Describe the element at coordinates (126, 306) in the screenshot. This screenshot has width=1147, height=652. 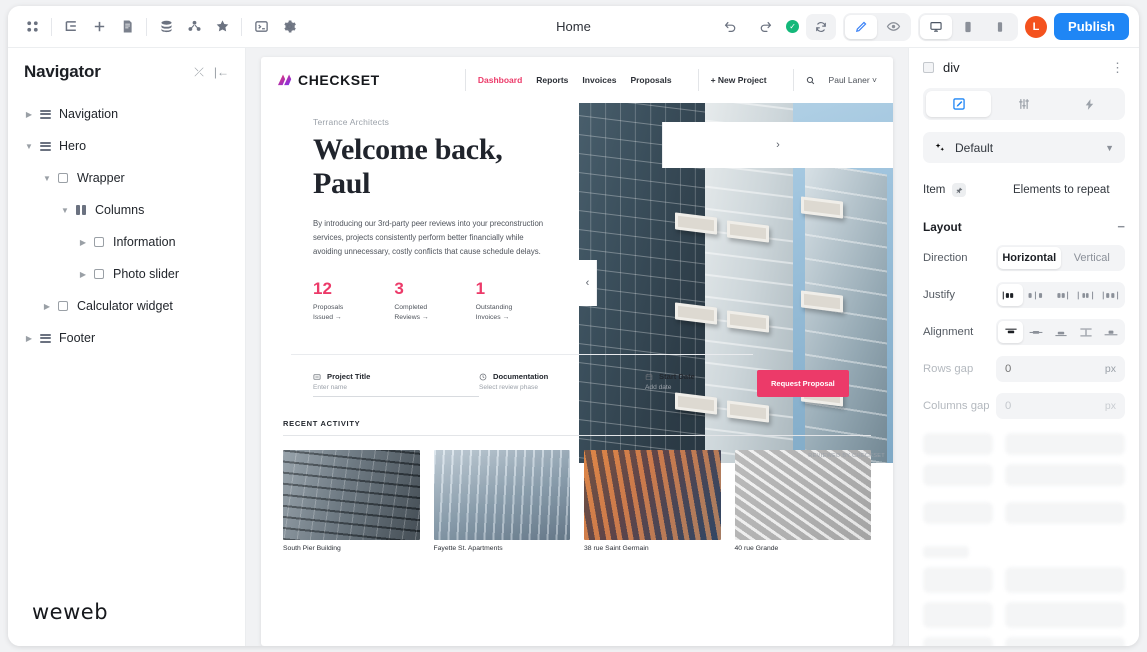
I see `tree-node-calculator-widget: ▶ Calculator widget` at that location.